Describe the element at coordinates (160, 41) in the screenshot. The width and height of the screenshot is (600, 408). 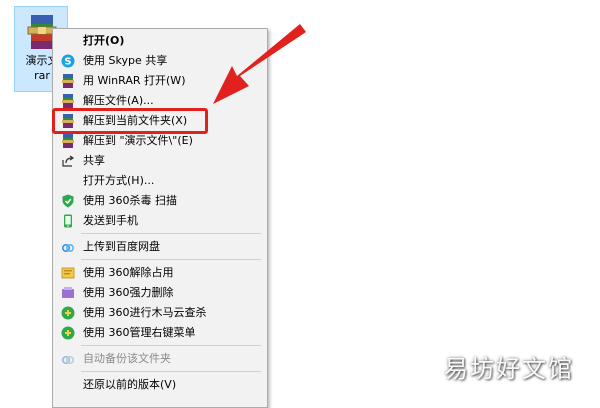
I see `menu-item-open: 打开(O)` at that location.